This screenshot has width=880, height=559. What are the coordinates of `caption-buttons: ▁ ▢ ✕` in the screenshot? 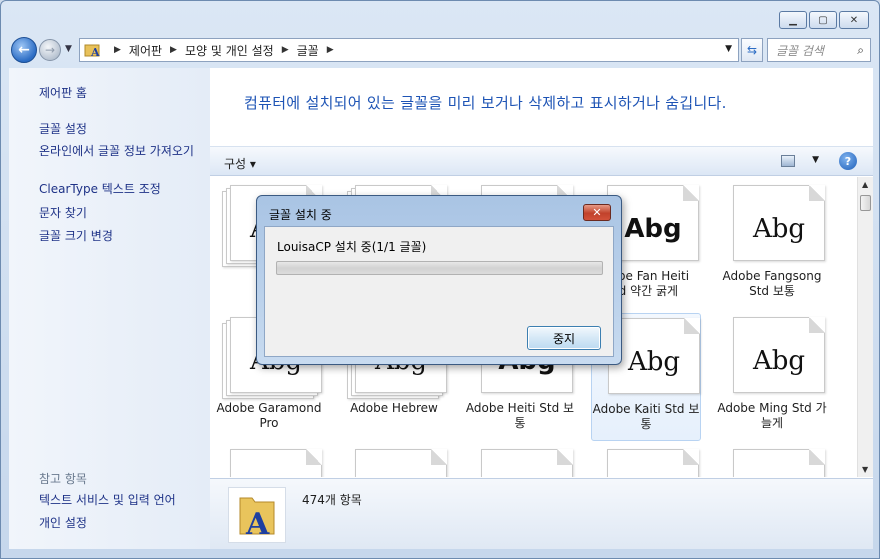 It's located at (824, 20).